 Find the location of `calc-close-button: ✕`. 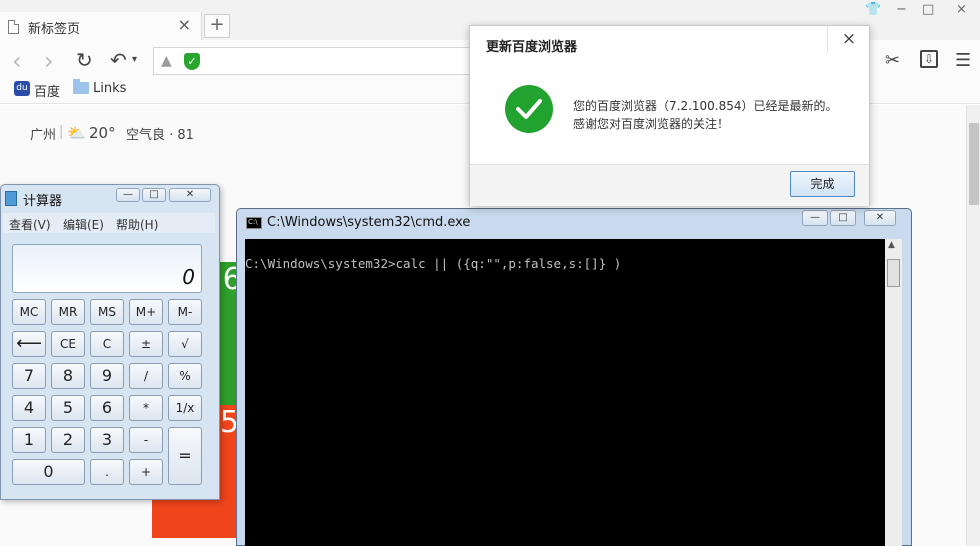

calc-close-button: ✕ is located at coordinates (190, 195).